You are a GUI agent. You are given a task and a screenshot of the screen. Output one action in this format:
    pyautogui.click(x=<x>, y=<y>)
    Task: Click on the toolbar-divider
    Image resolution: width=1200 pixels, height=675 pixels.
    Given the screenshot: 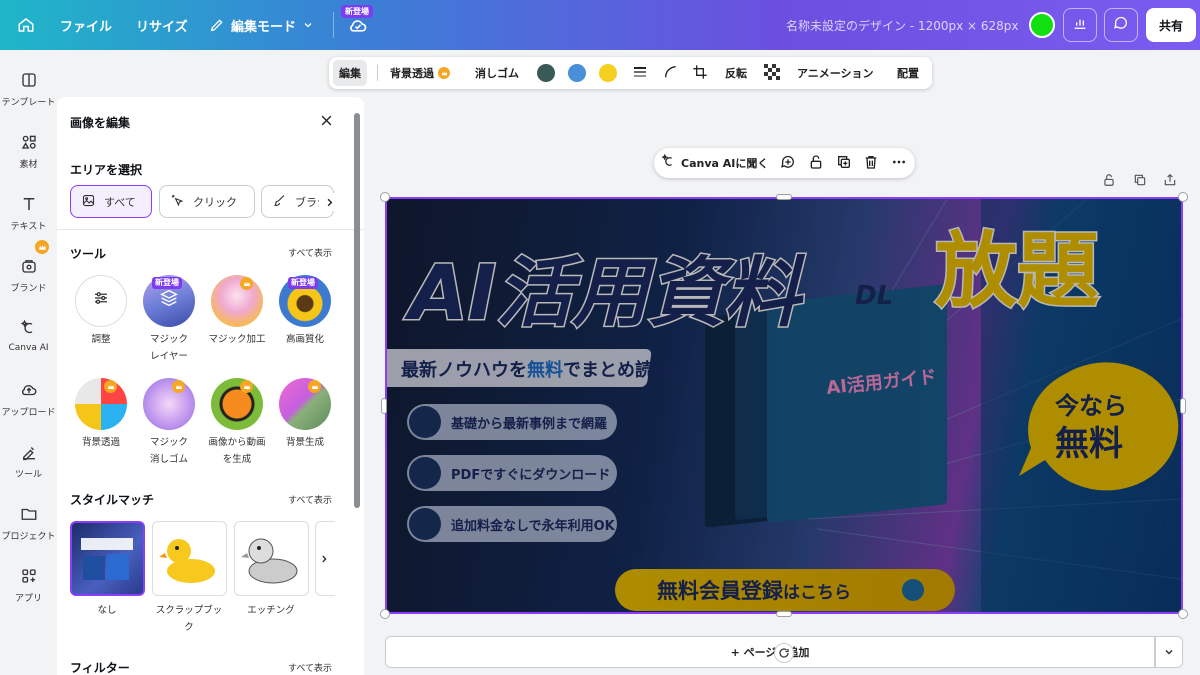 What is the action you would take?
    pyautogui.click(x=377, y=73)
    